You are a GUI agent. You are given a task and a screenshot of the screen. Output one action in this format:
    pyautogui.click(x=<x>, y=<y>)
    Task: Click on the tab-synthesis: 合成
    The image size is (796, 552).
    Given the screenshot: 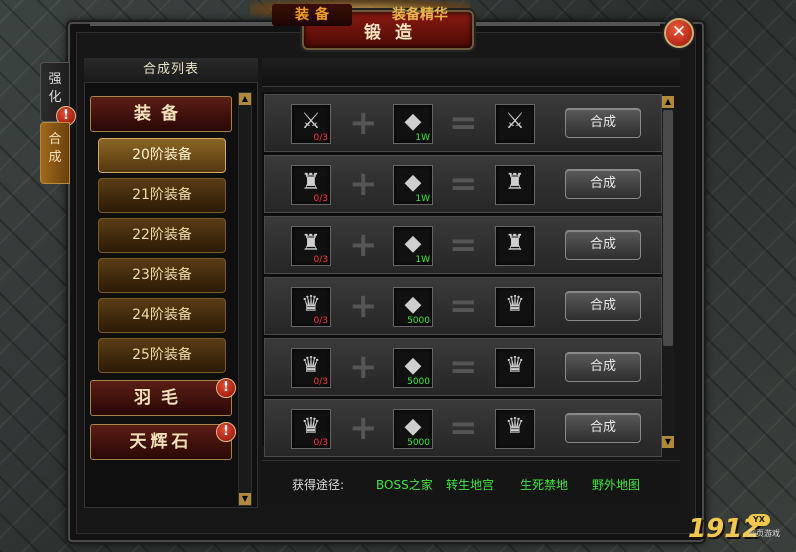 What is the action you would take?
    pyautogui.click(x=55, y=153)
    